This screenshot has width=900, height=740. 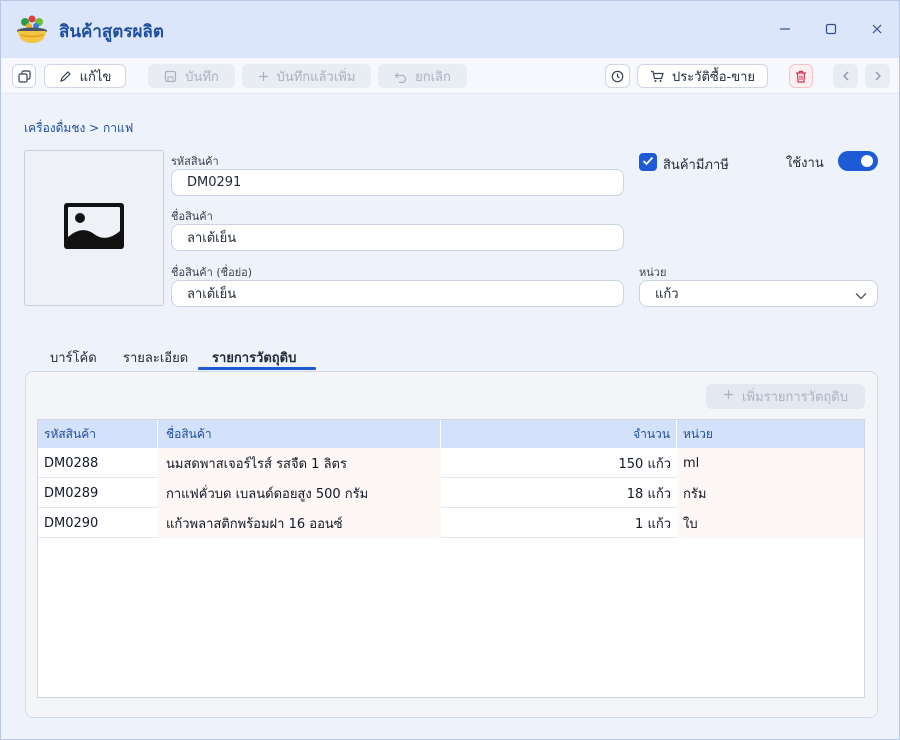 I want to click on edit-button: แก้ไข, so click(x=85, y=76).